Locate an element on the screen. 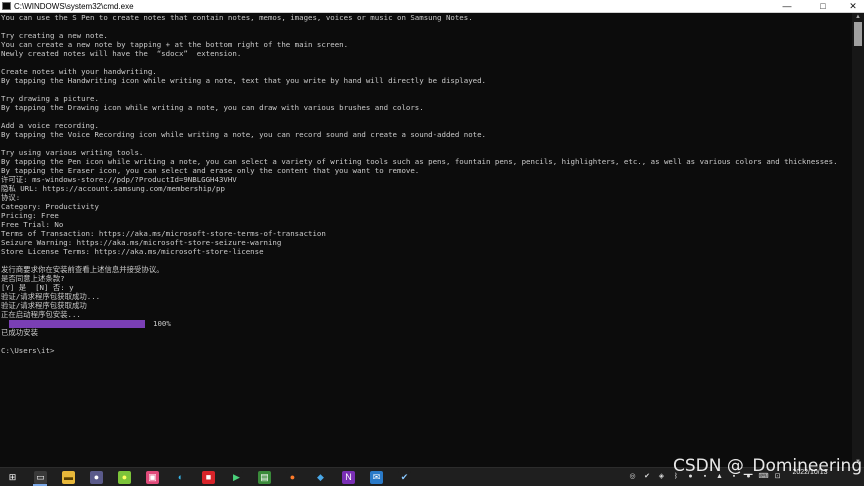  green-app-icon: ● is located at coordinates (124, 477).